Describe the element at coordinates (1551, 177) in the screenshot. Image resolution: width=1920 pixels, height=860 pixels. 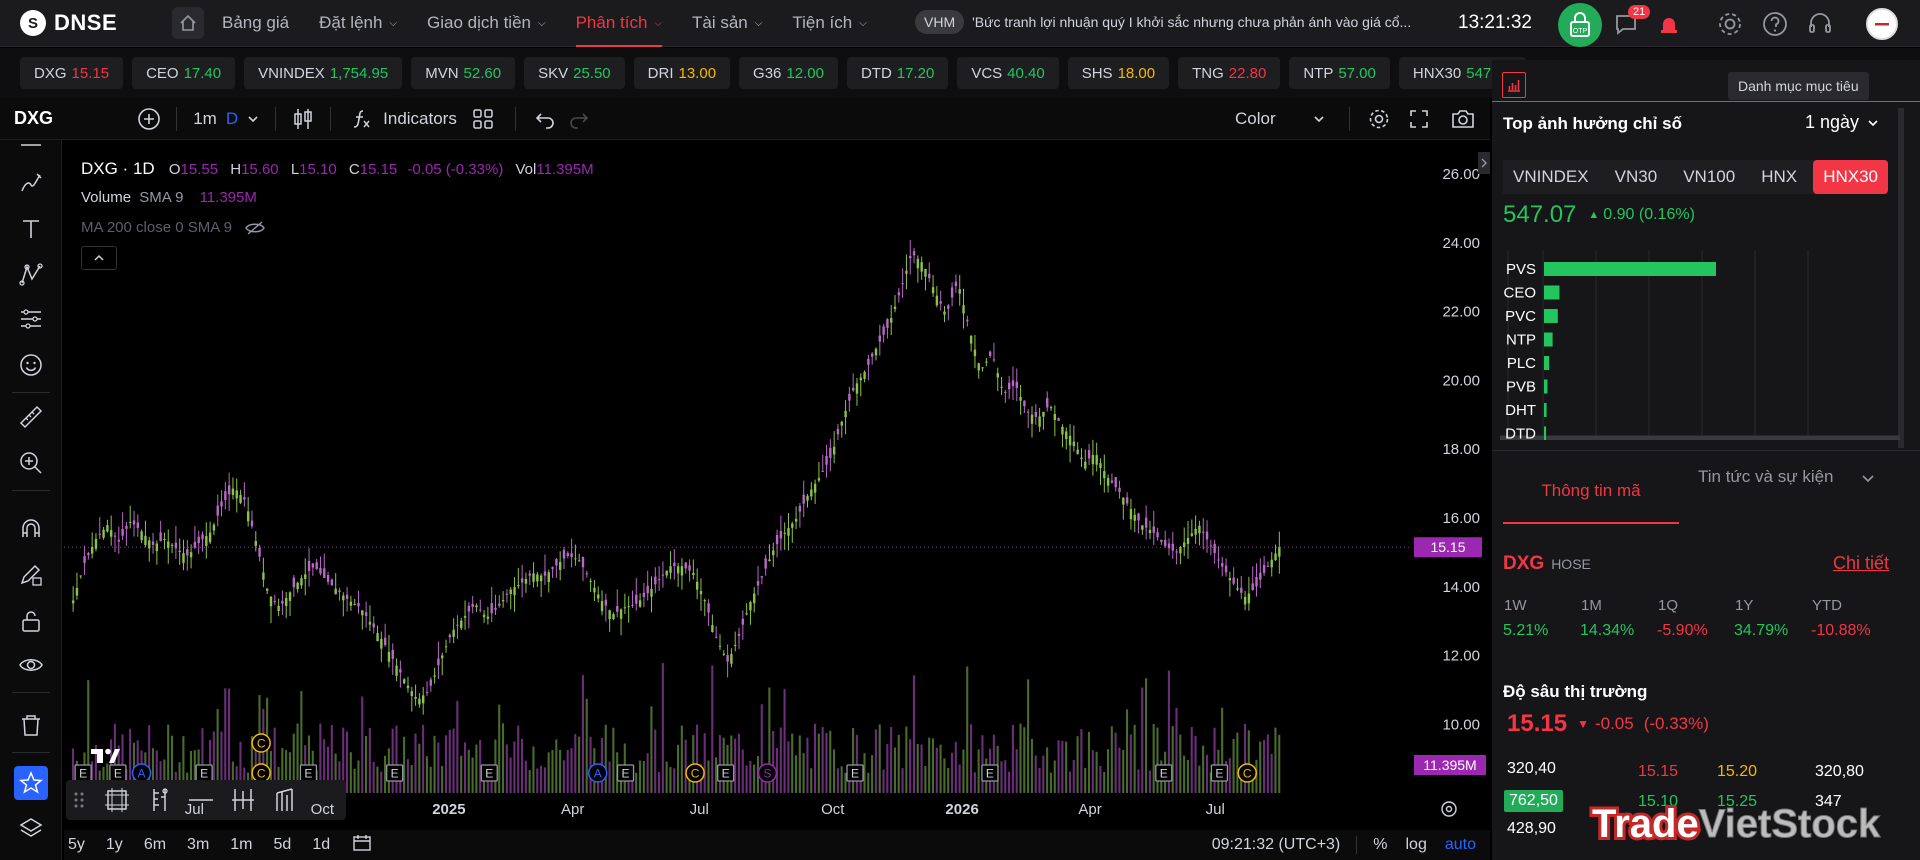
I see `index-tab: VNINDEX` at that location.